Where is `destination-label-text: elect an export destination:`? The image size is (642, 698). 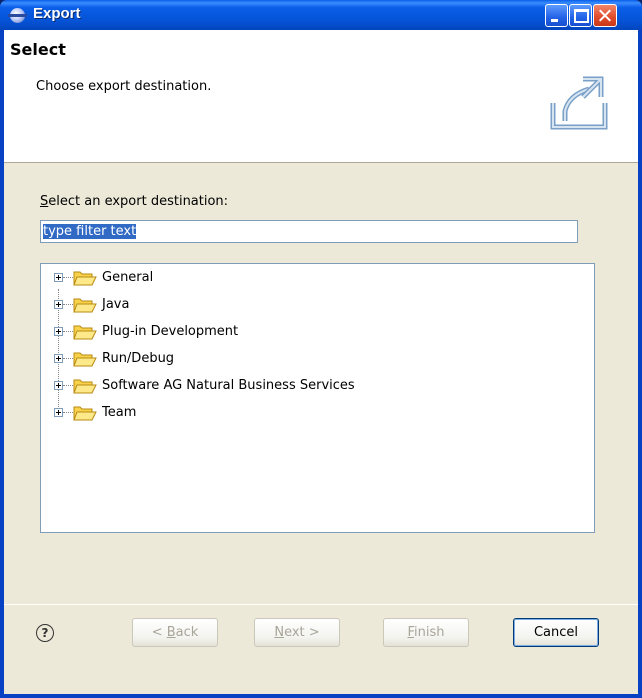 destination-label-text: elect an export destination: is located at coordinates (138, 201).